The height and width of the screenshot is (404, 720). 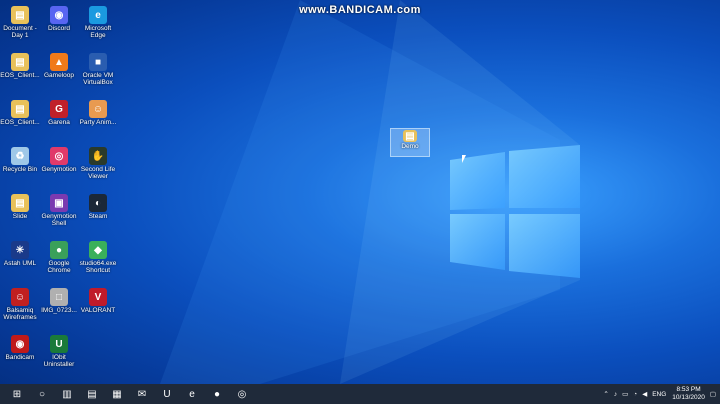 I want to click on chrome-taskbar-icon: ◎, so click(x=242, y=394).